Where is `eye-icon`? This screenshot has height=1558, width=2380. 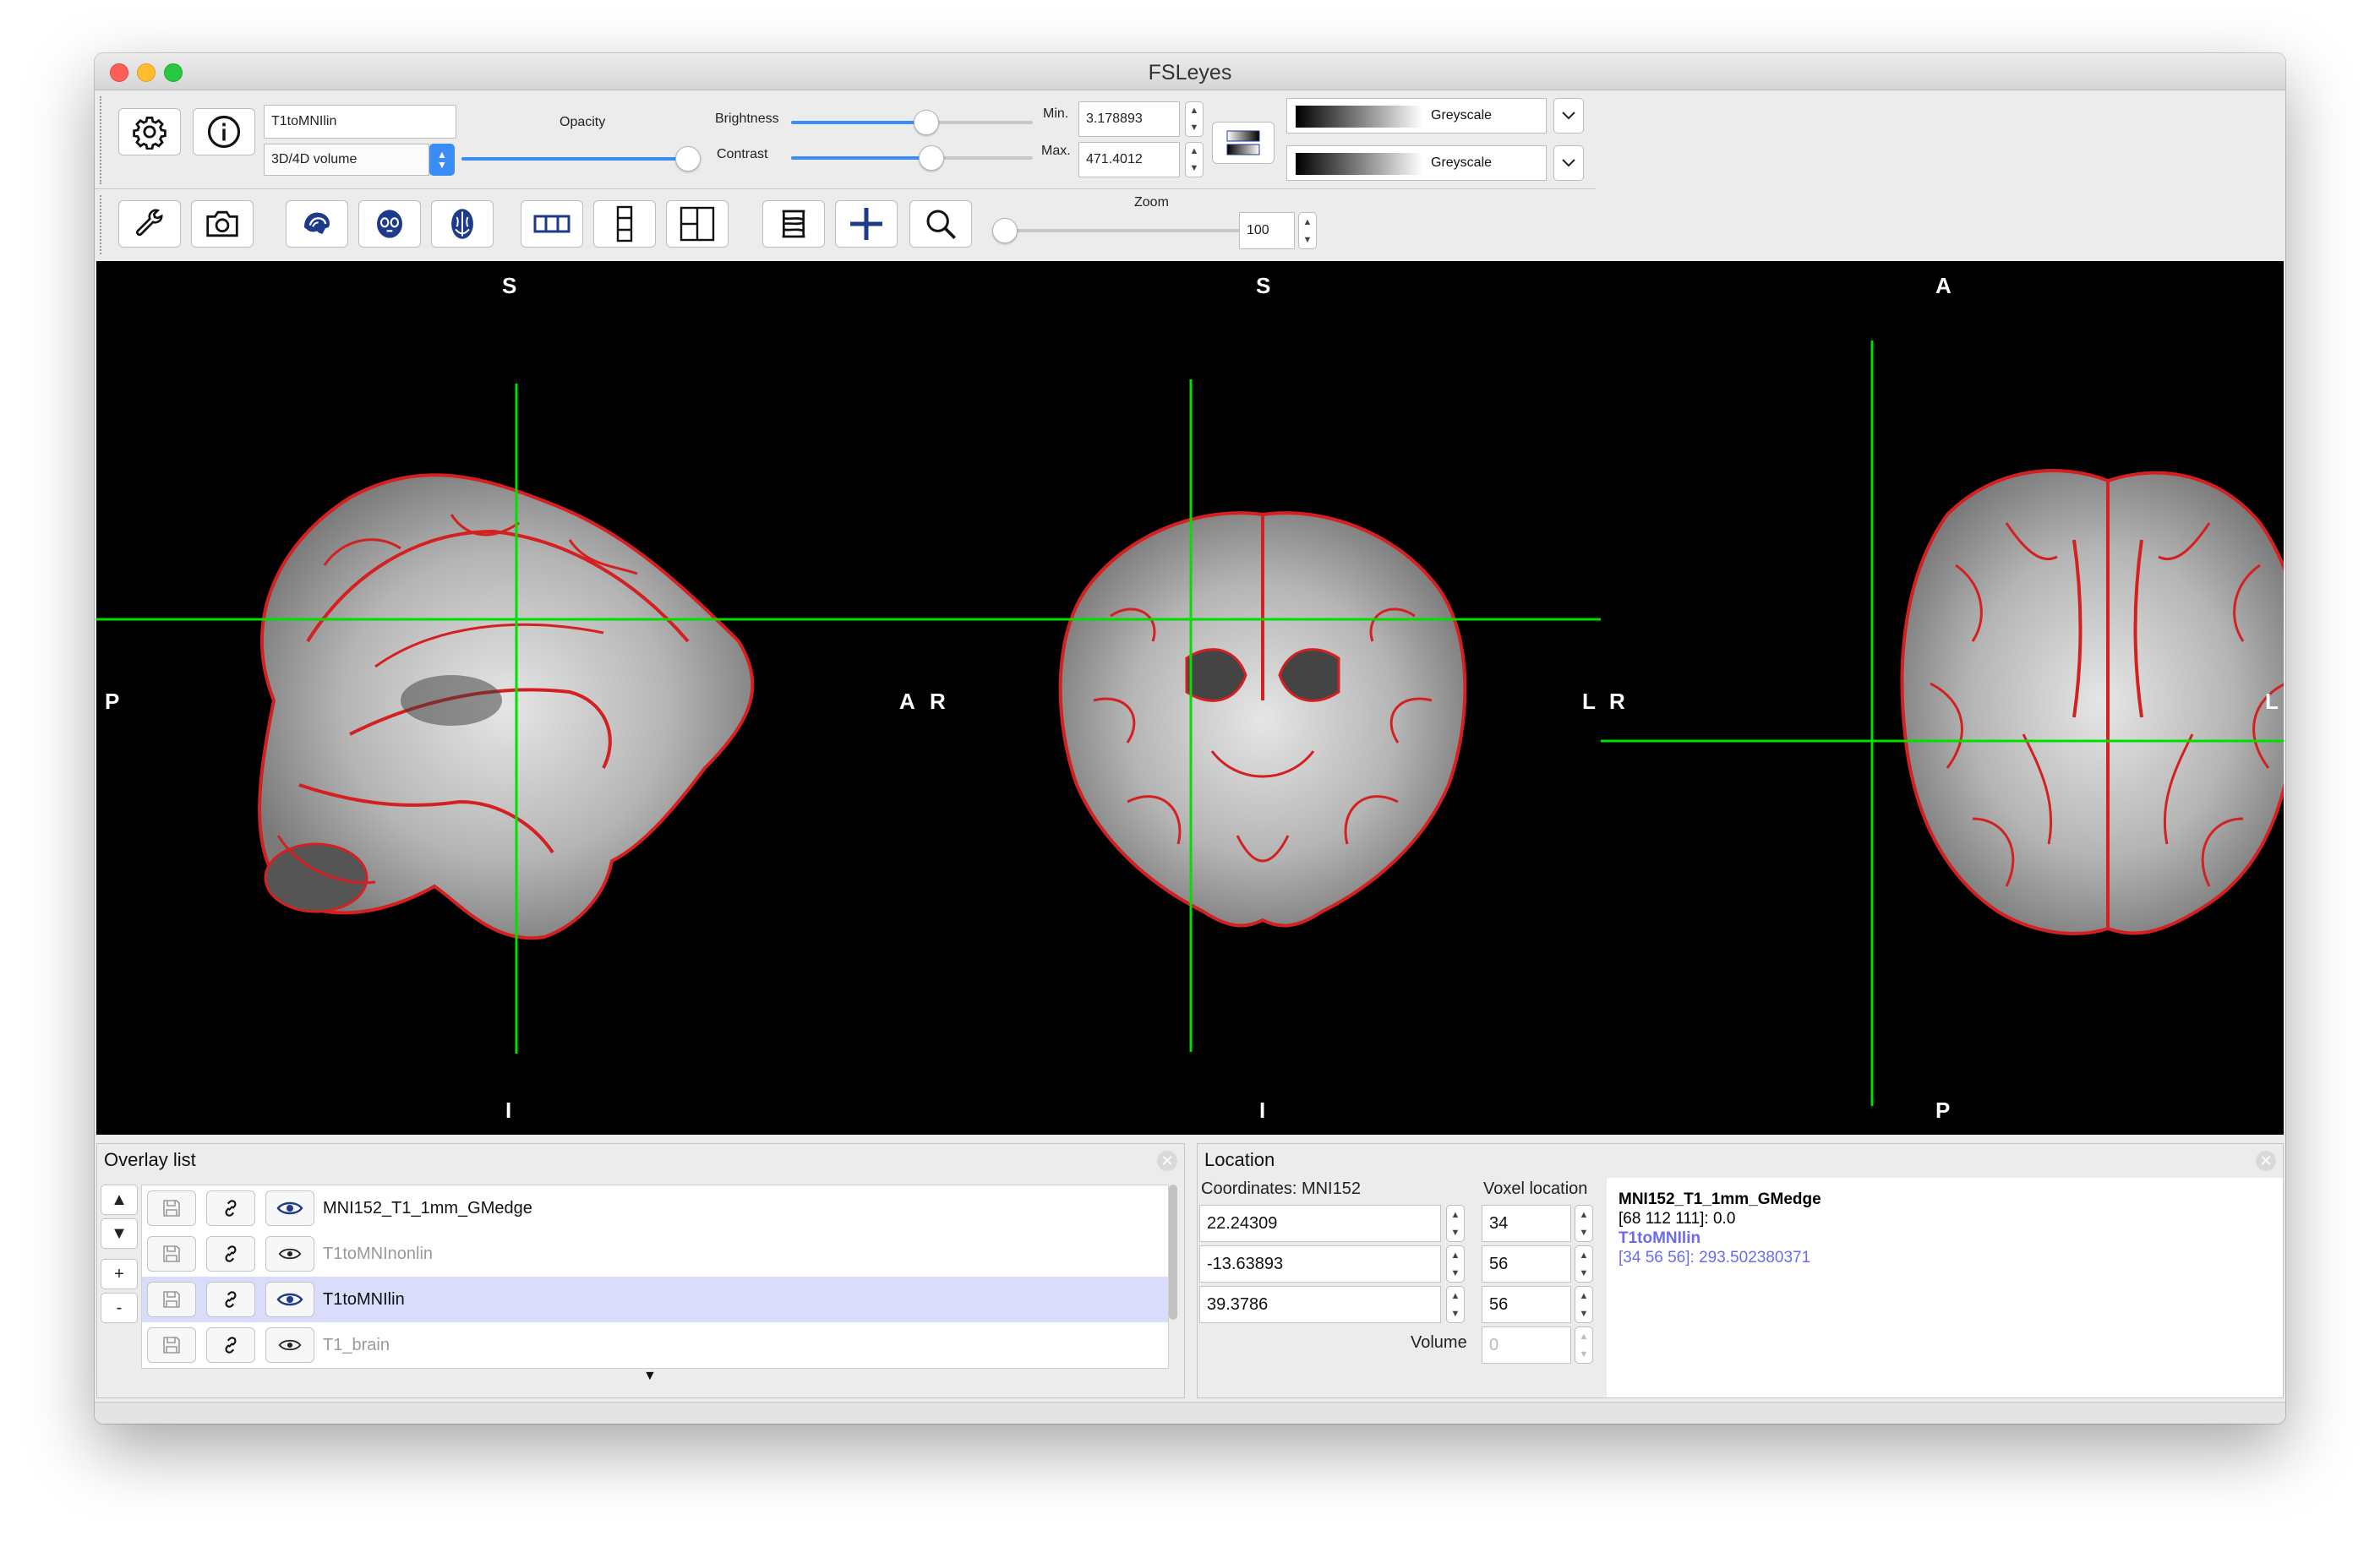
eye-icon is located at coordinates (290, 1345).